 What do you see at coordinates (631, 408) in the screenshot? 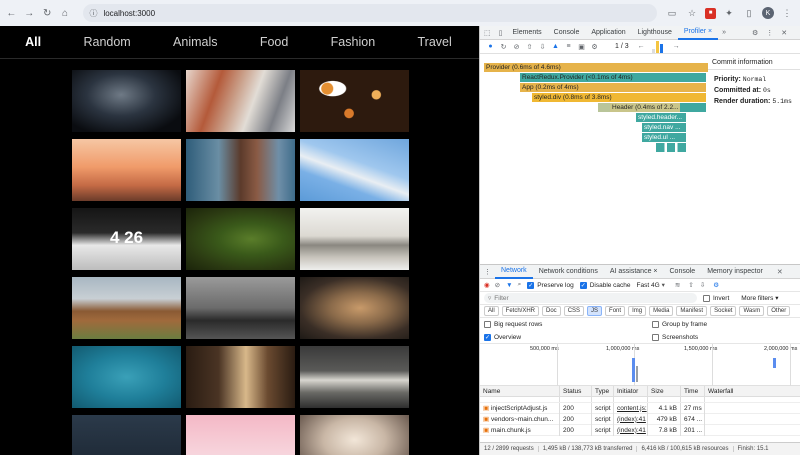
I see `row-initiator: content.js:` at bounding box center [631, 408].